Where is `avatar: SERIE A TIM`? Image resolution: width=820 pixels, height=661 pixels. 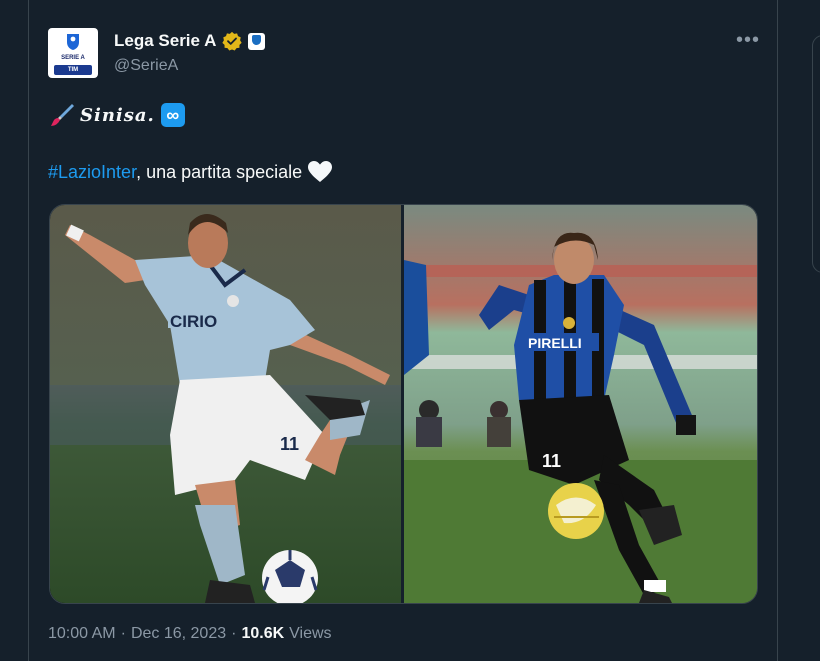
avatar: SERIE A TIM is located at coordinates (73, 53).